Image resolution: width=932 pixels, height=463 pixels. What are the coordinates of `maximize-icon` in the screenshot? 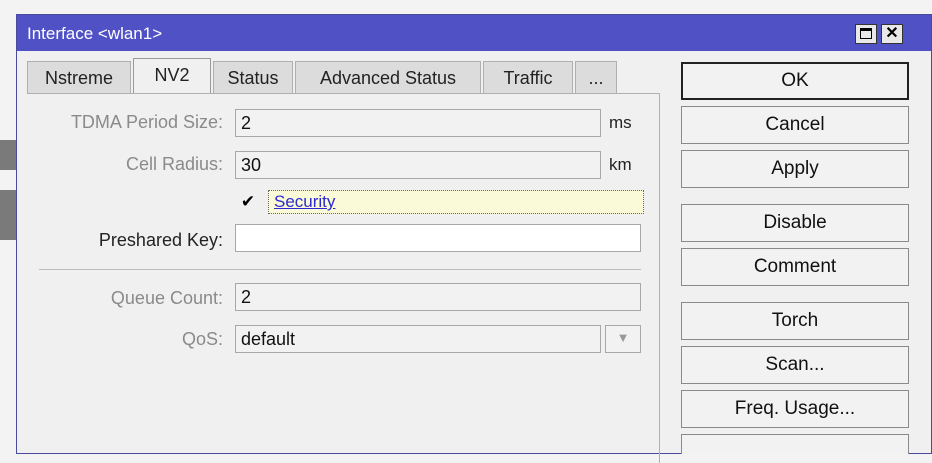 It's located at (866, 34).